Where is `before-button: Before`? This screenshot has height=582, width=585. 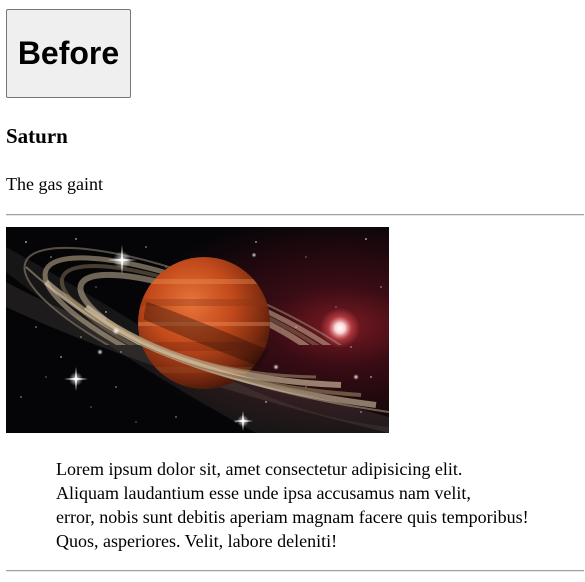 before-button: Before is located at coordinates (68, 53).